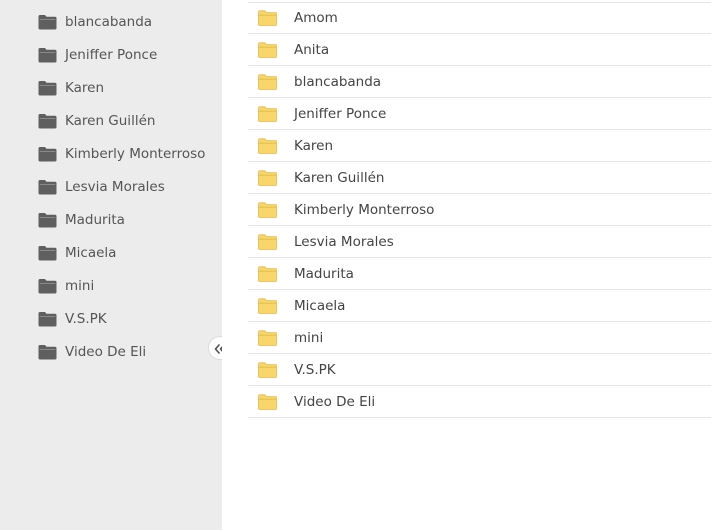 Image resolution: width=711 pixels, height=530 pixels. What do you see at coordinates (86, 319) in the screenshot?
I see `sidebar-item-label: V.S.PK` at bounding box center [86, 319].